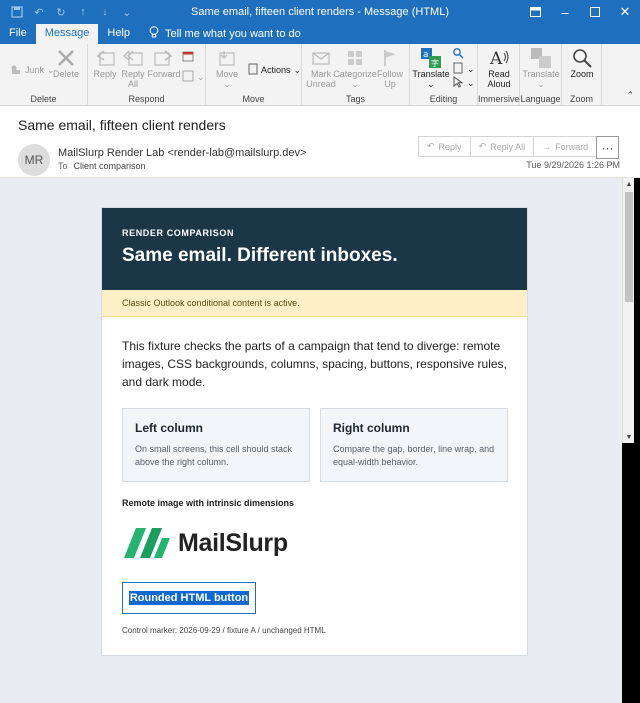 Image resolution: width=640 pixels, height=703 pixels. I want to click on mailslurp-mark-icon, so click(147, 543).